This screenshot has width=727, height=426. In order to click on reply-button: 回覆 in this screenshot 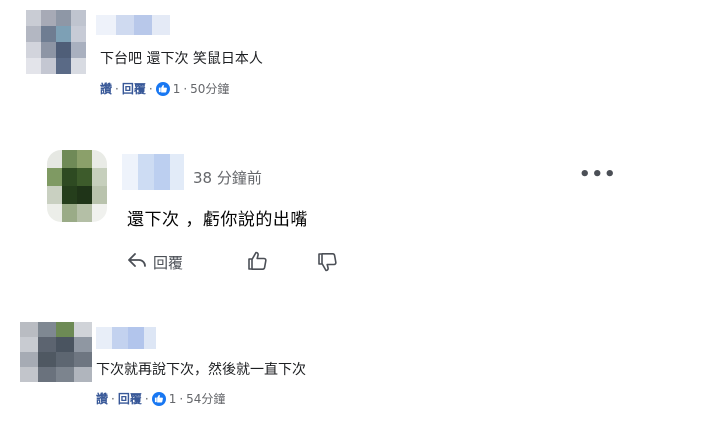, I will do `click(155, 262)`.